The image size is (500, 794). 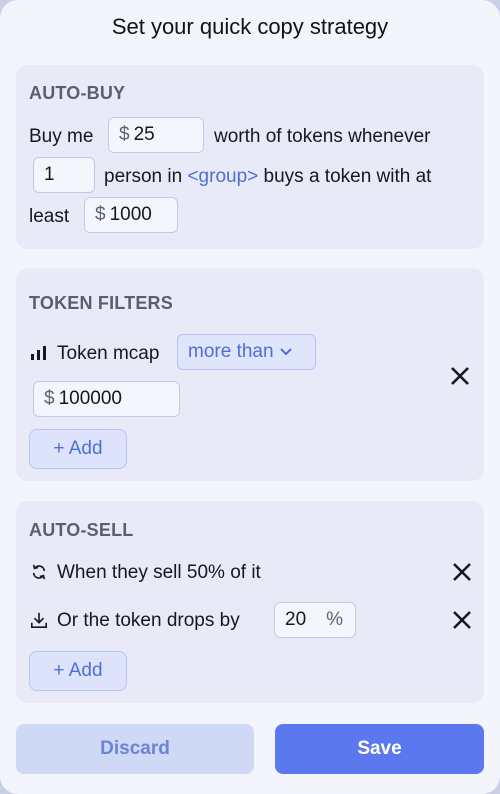 I want to click on percent-unit: %, so click(x=334, y=619).